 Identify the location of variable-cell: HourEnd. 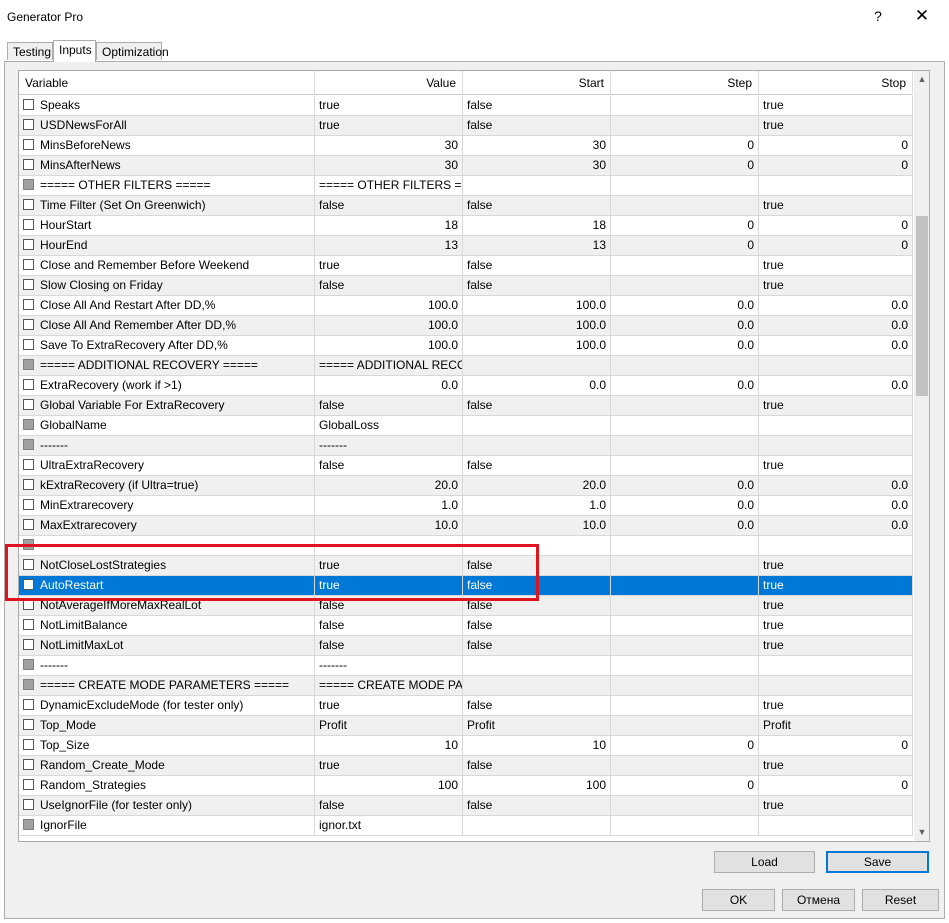
(167, 245).